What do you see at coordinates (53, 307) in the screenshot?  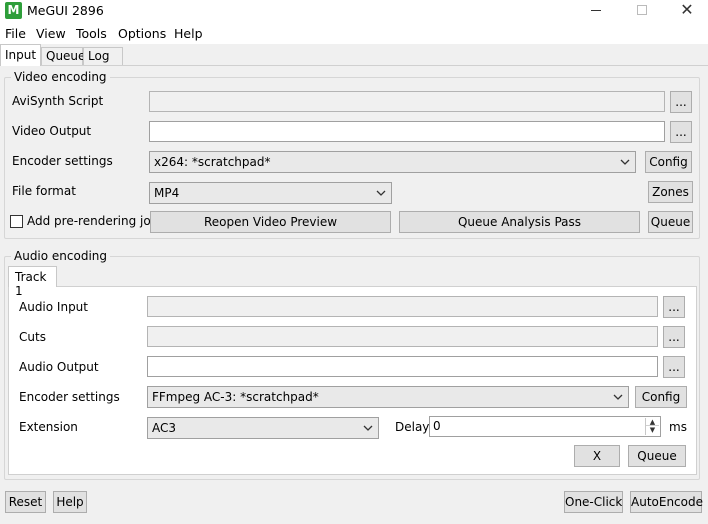 I see `audio-input-label: Audio Input` at bounding box center [53, 307].